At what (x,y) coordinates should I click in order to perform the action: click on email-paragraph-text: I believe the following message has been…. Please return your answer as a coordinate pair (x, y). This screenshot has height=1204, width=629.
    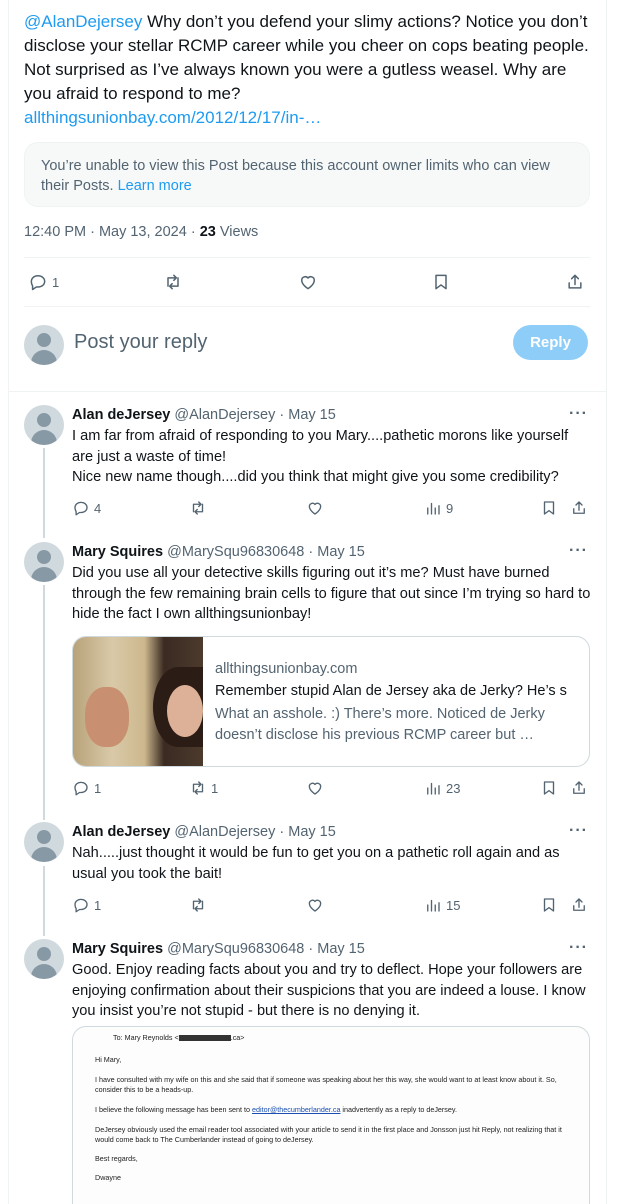
    Looking at the image, I should click on (174, 1109).